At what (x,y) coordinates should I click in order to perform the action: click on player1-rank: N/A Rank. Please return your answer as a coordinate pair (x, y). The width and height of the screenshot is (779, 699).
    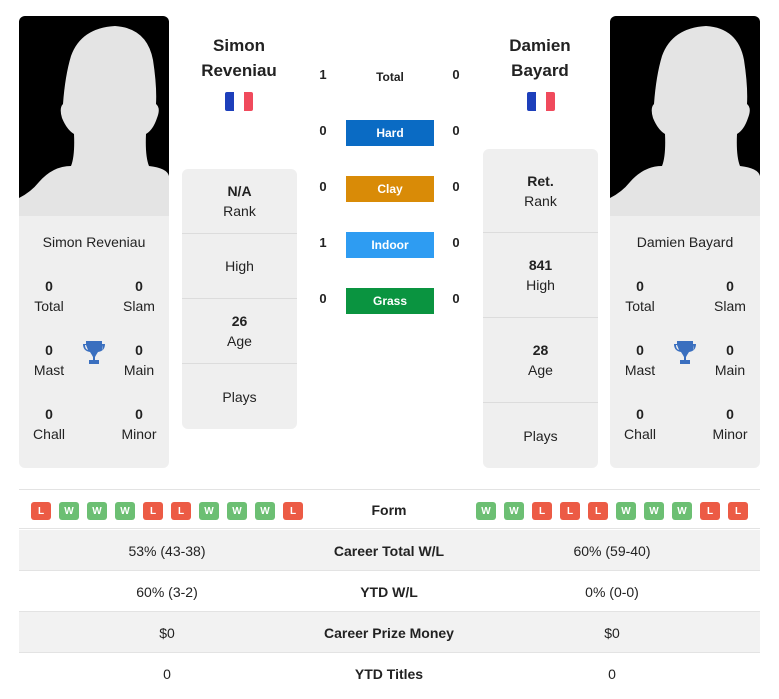
    Looking at the image, I should click on (239, 201).